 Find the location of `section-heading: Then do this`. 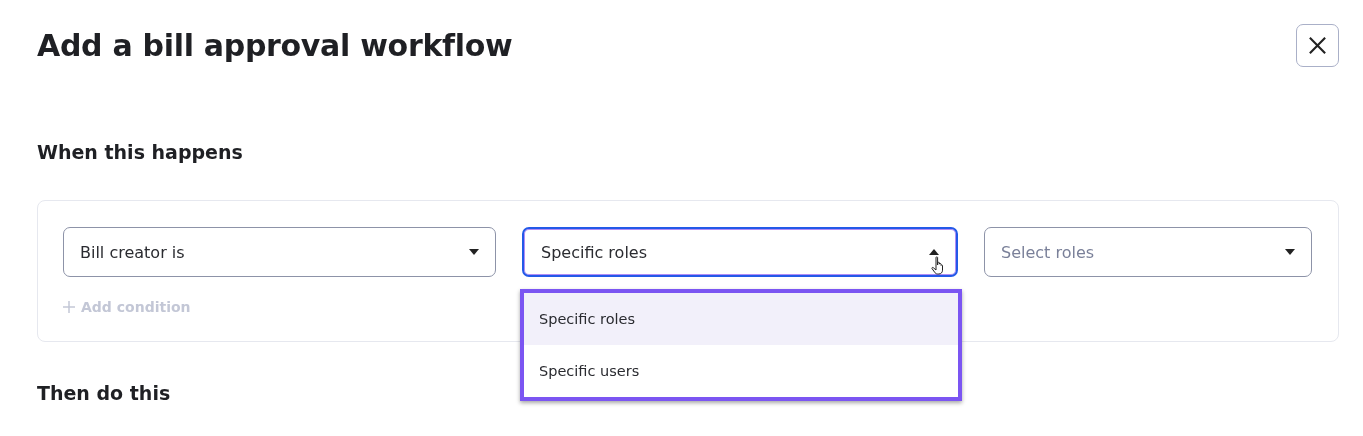

section-heading: Then do this is located at coordinates (104, 393).